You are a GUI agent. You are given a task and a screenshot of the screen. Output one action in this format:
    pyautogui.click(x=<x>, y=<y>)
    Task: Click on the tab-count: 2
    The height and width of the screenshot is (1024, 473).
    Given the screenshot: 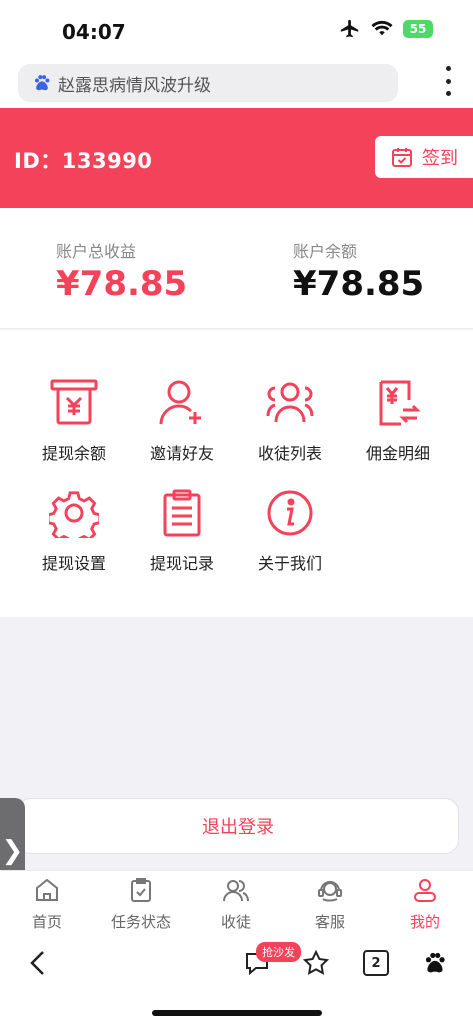 What is the action you would take?
    pyautogui.click(x=376, y=963)
    